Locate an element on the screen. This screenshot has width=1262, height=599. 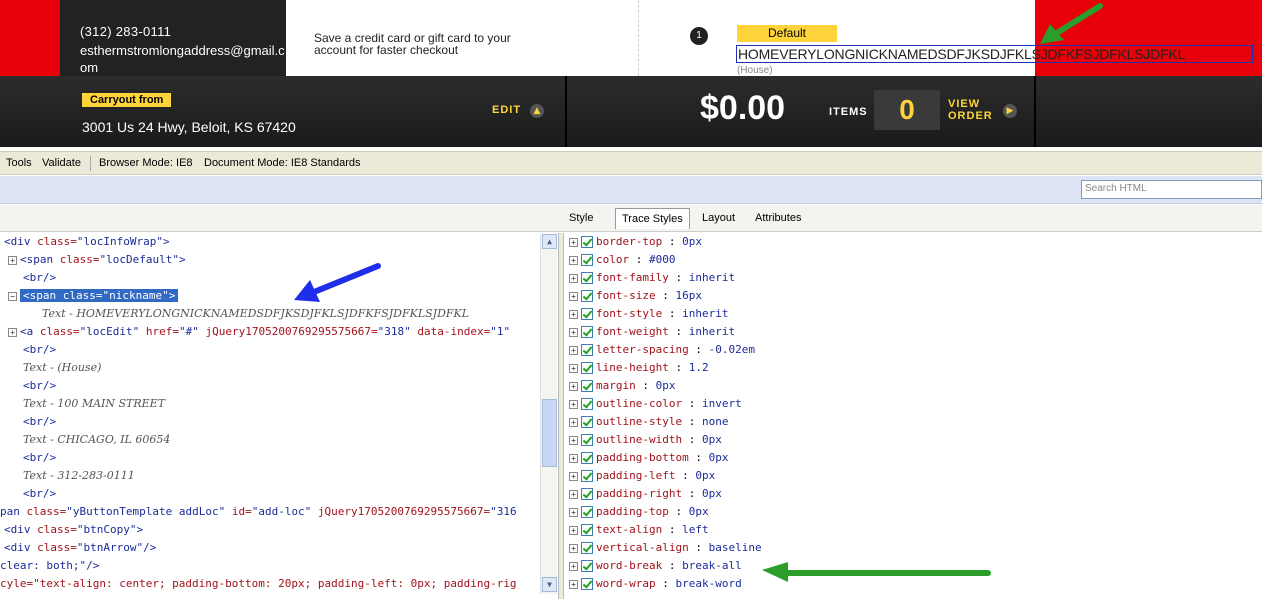
tab-style: Style is located at coordinates (581, 218).